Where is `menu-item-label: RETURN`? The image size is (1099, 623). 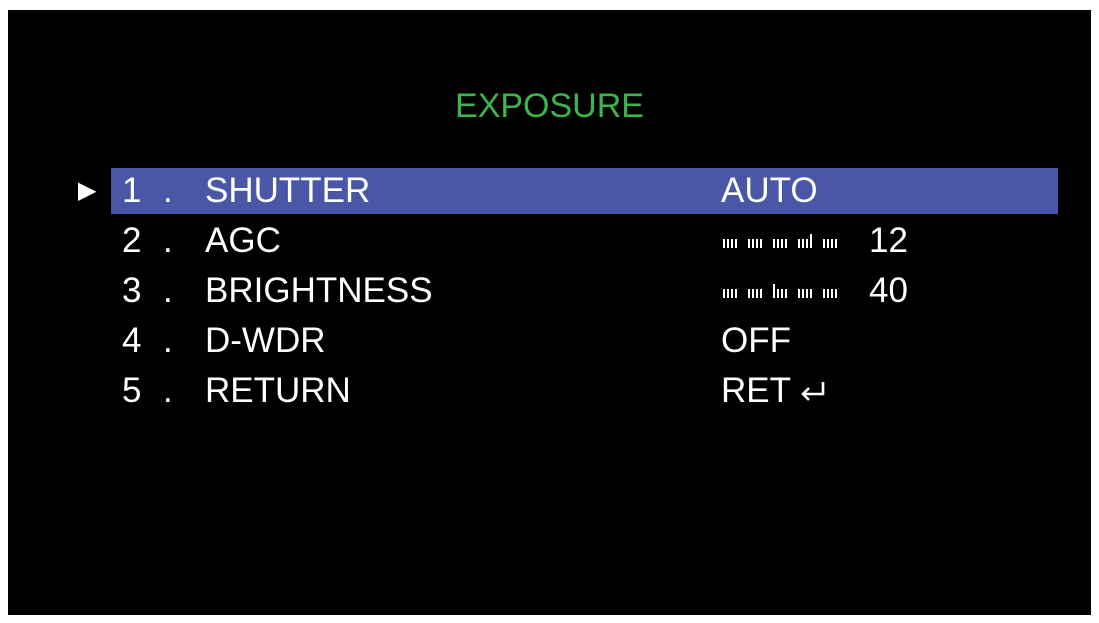
menu-item-label: RETURN is located at coordinates (278, 390).